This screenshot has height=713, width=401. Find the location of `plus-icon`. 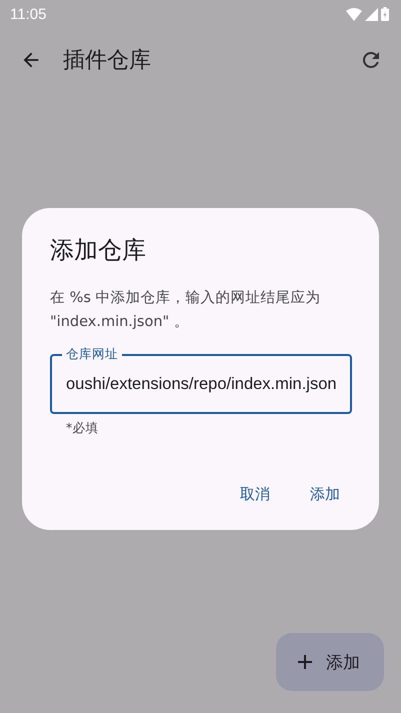

plus-icon is located at coordinates (305, 662).